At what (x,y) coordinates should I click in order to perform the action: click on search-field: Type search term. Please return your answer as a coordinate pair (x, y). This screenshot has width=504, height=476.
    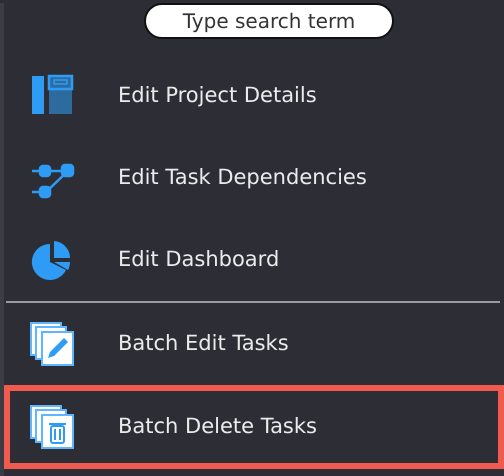
    Looking at the image, I should click on (269, 21).